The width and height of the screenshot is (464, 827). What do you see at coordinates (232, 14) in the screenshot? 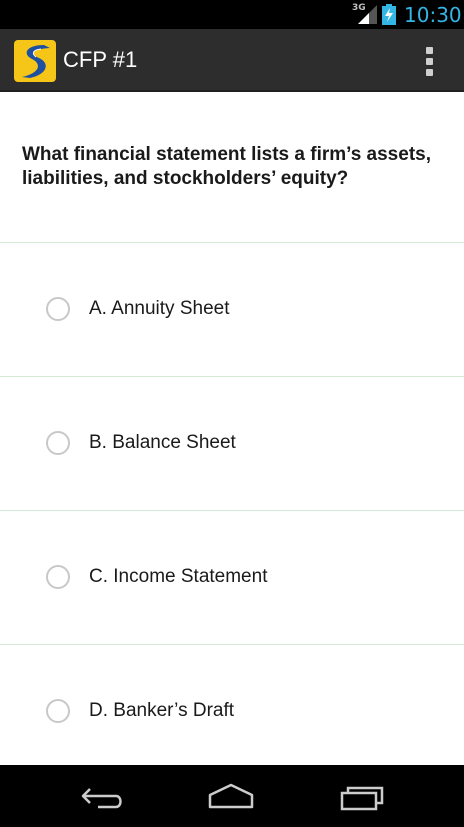
I see `status-bar: 3G 10:30` at bounding box center [232, 14].